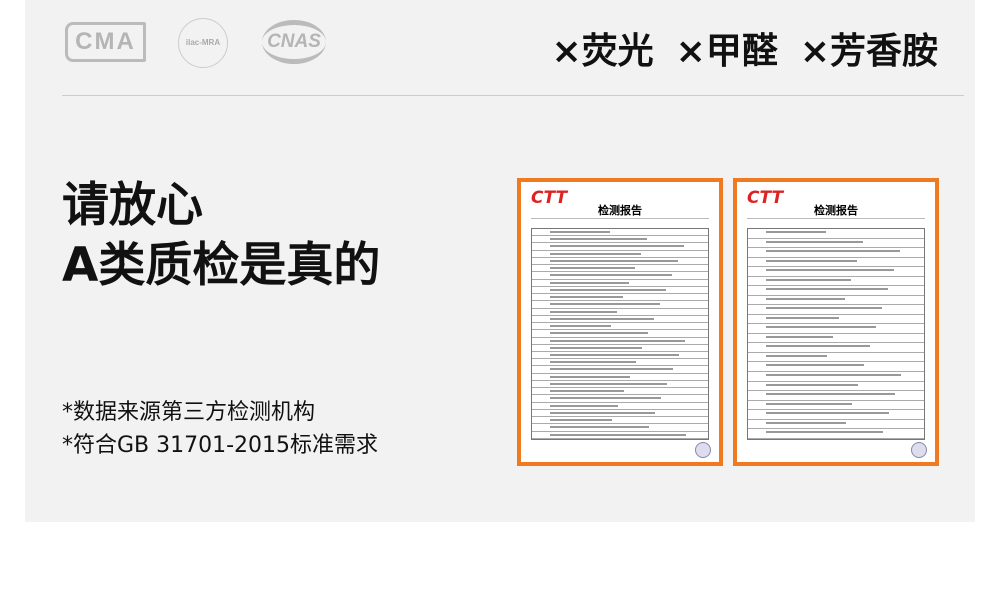  Describe the element at coordinates (513, 95) in the screenshot. I see `divider` at that location.